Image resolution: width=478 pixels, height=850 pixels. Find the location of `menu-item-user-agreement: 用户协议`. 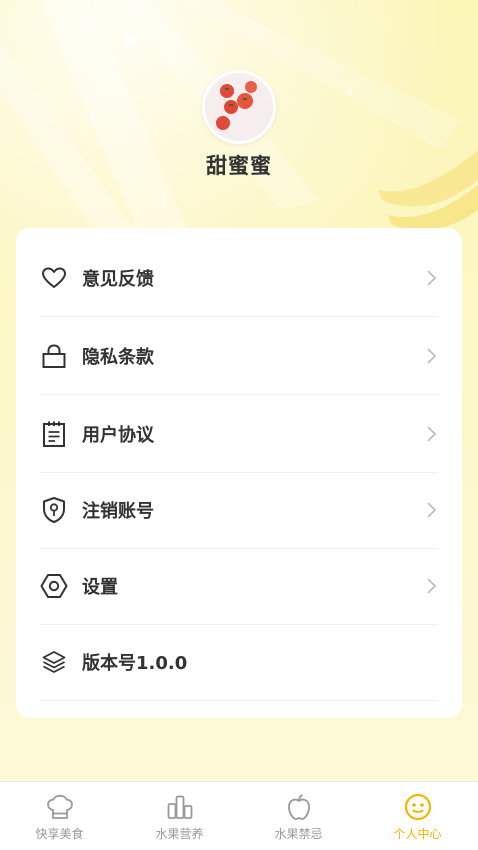

menu-item-user-agreement: 用户协议 is located at coordinates (239, 434).